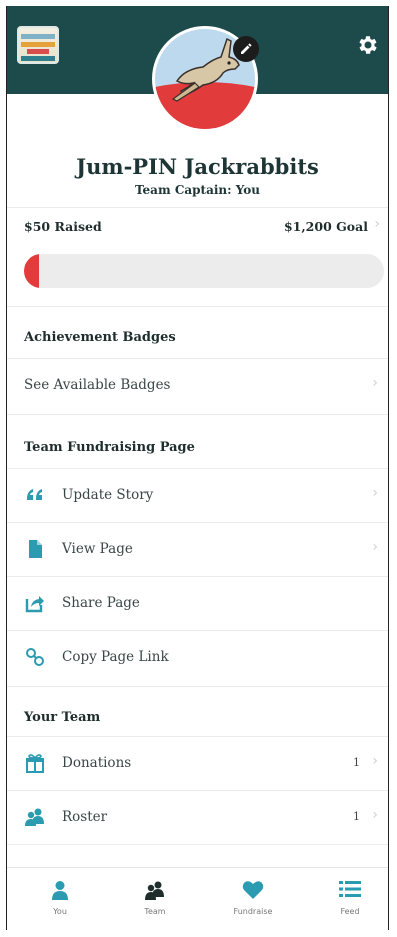 The width and height of the screenshot is (397, 937). What do you see at coordinates (197, 190) in the screenshot?
I see `team-captain-label: Team Captain: You` at bounding box center [197, 190].